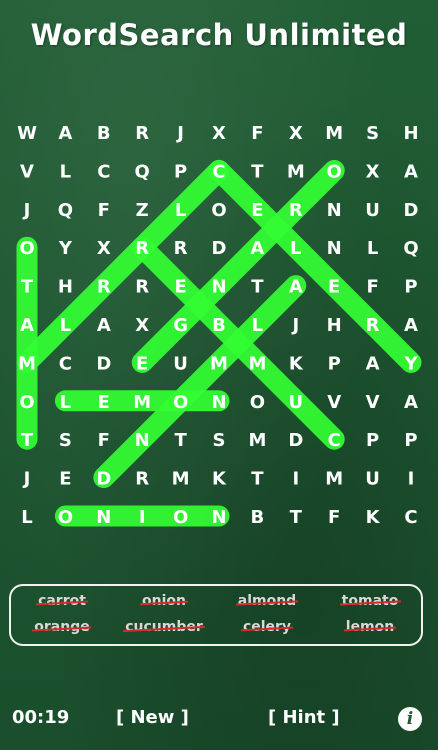 The height and width of the screenshot is (750, 438). I want to click on grid-cell-6-2: D, so click(103, 363).